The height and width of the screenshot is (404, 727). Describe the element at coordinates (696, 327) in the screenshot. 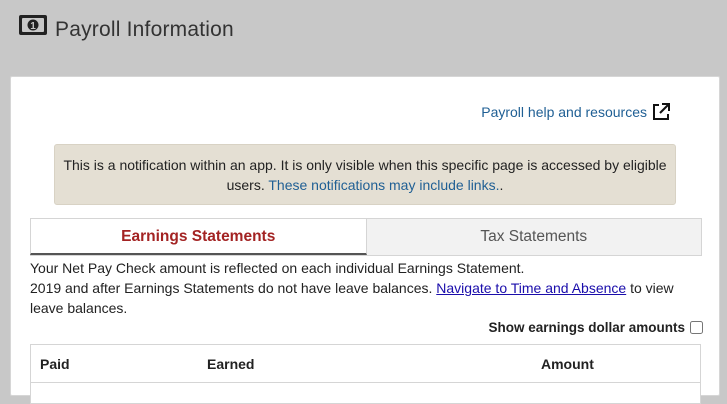

I see `show-dollar-amounts-checkbox` at that location.